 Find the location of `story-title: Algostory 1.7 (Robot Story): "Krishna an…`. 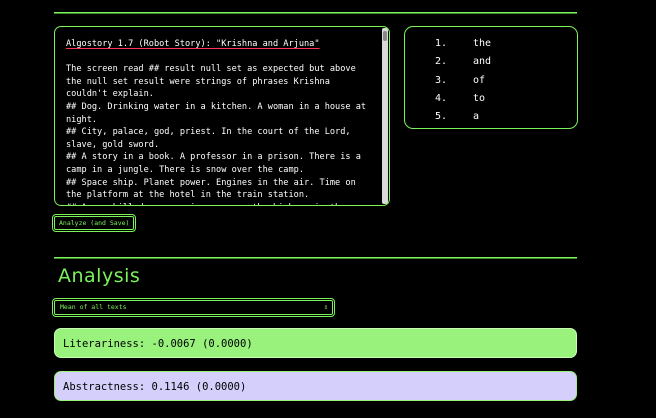

story-title: Algostory 1.7 (Robot Story): "Krishna an… is located at coordinates (193, 44).